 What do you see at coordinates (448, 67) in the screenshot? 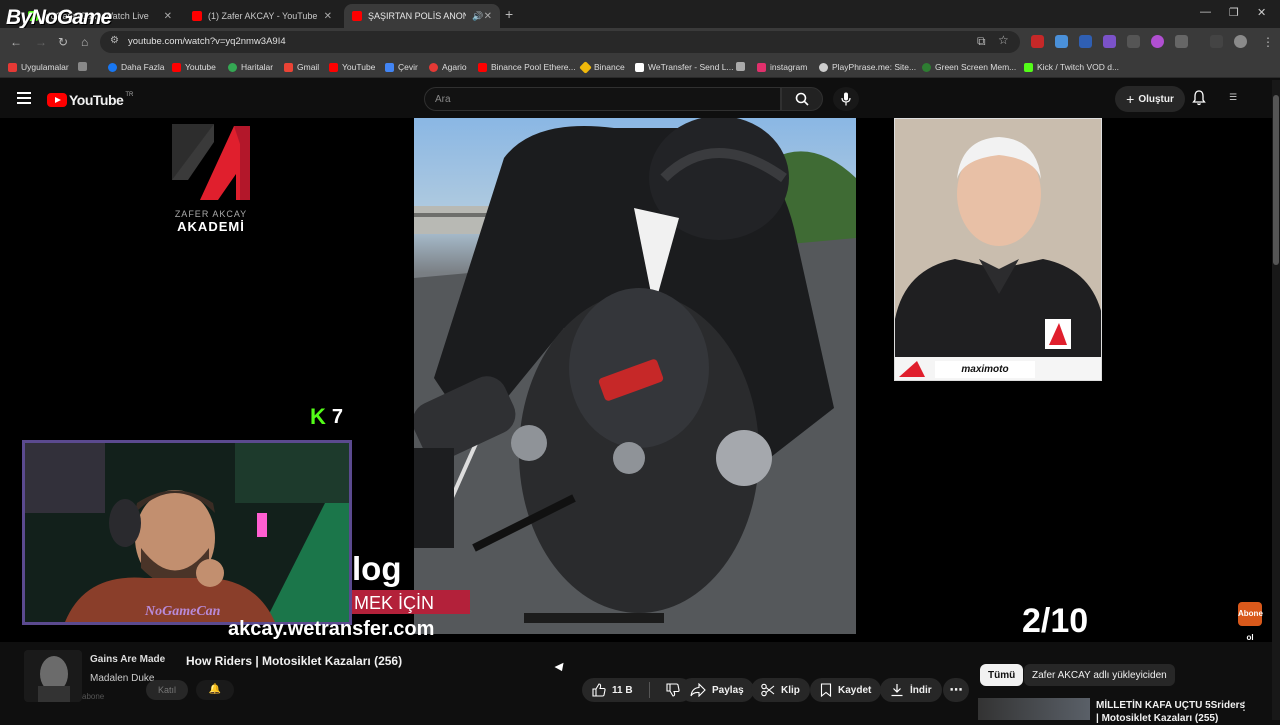
I see `bookmark-agario: Agario` at bounding box center [448, 67].